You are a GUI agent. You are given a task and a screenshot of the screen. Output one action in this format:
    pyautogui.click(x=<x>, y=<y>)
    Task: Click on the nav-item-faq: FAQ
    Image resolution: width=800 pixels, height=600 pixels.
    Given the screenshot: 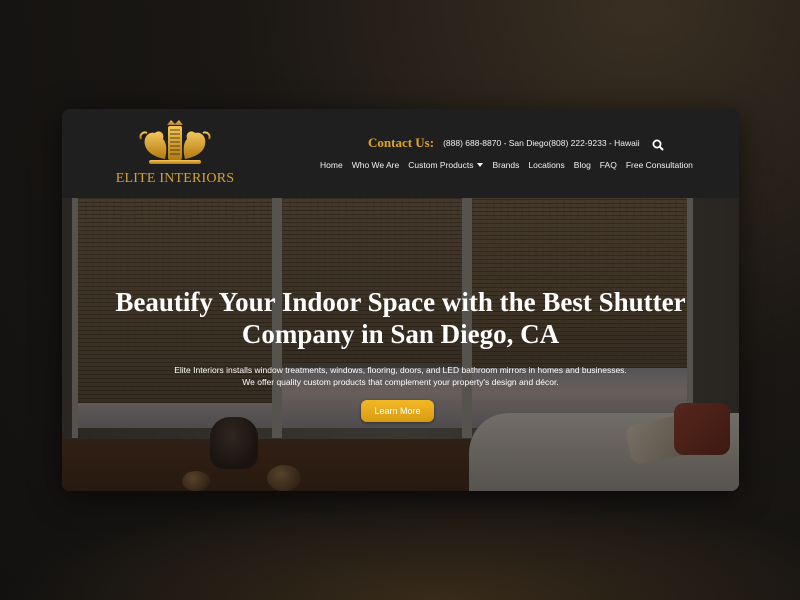 What is the action you would take?
    pyautogui.click(x=608, y=165)
    